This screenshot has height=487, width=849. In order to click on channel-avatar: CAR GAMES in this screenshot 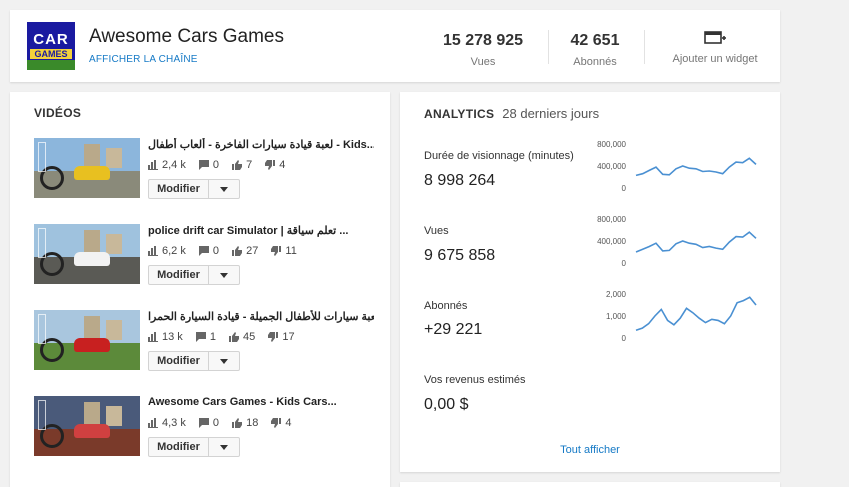, I will do `click(51, 46)`.